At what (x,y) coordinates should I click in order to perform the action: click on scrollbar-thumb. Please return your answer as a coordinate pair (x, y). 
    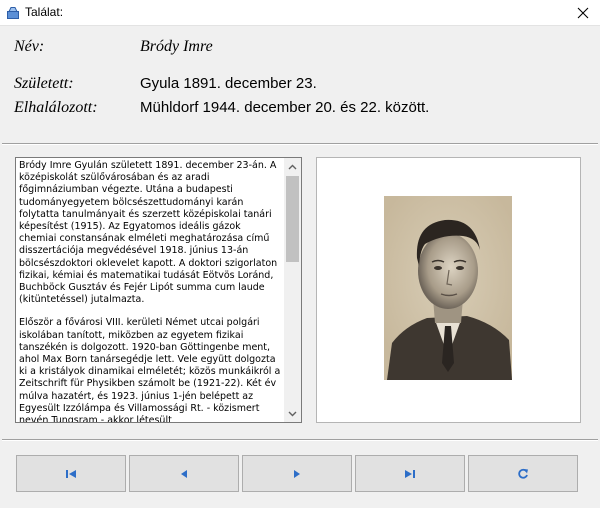
    Looking at the image, I should click on (292, 219).